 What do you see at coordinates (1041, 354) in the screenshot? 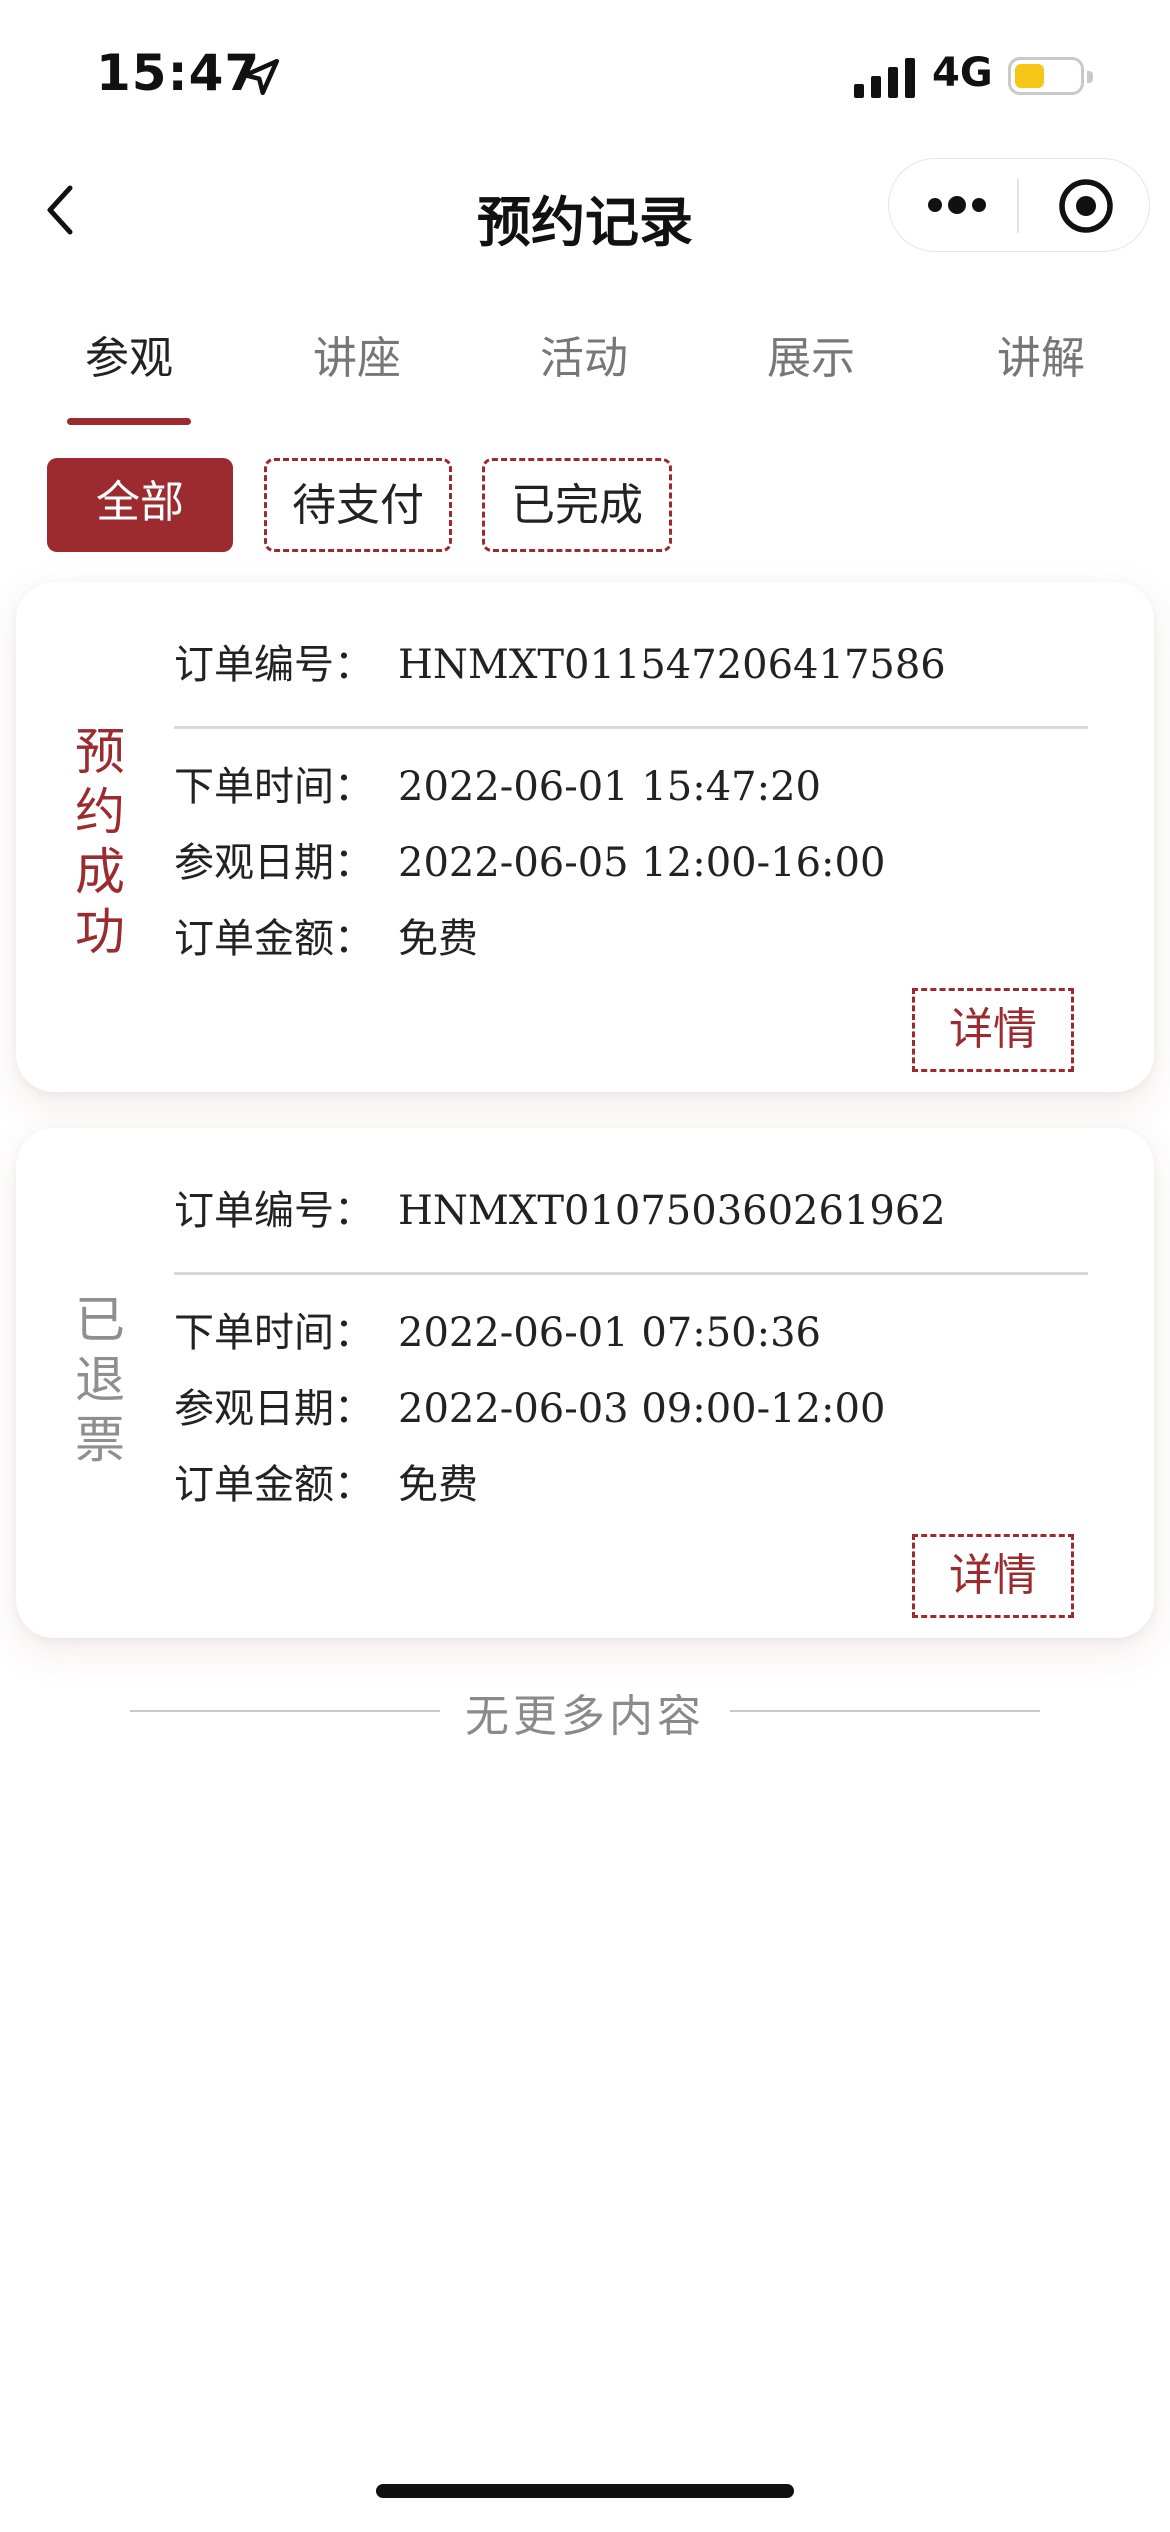
I see `tab-guide: 讲解` at bounding box center [1041, 354].